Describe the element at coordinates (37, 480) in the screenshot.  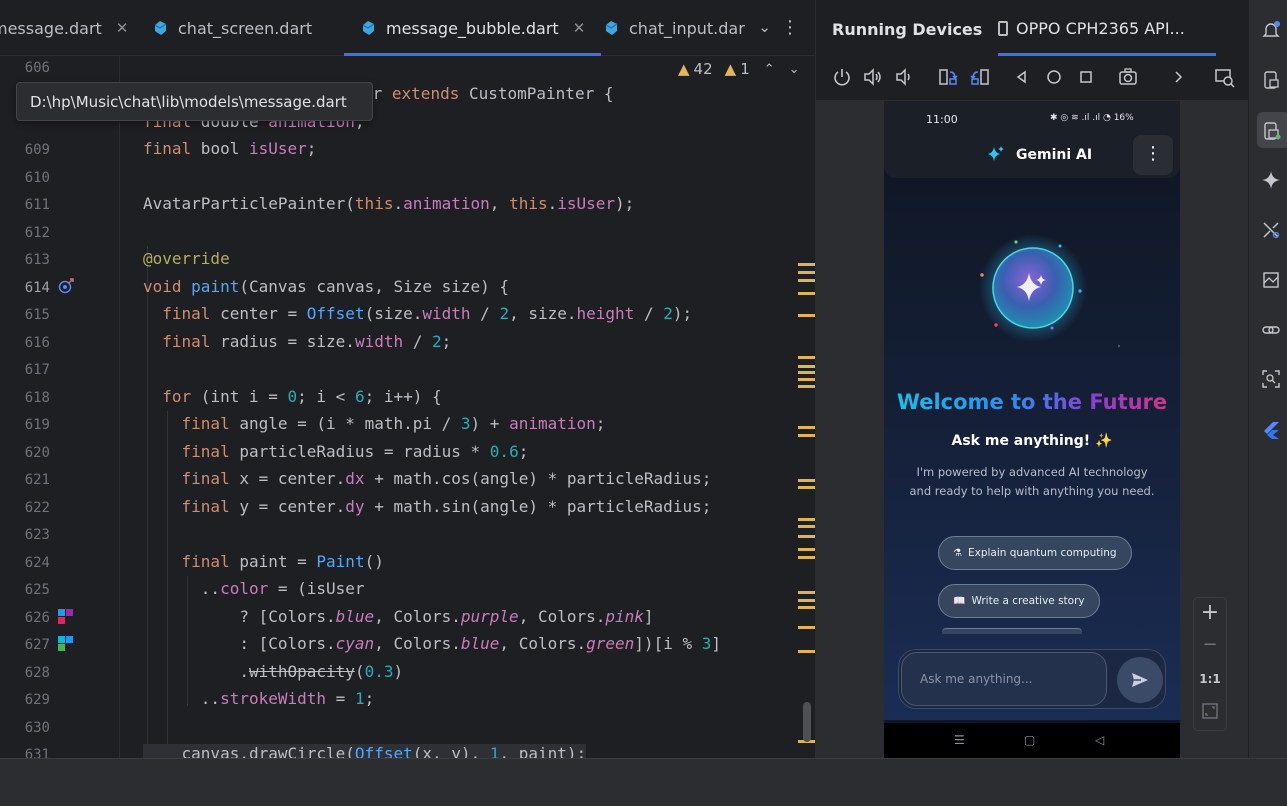
I see `line-number: 621` at that location.